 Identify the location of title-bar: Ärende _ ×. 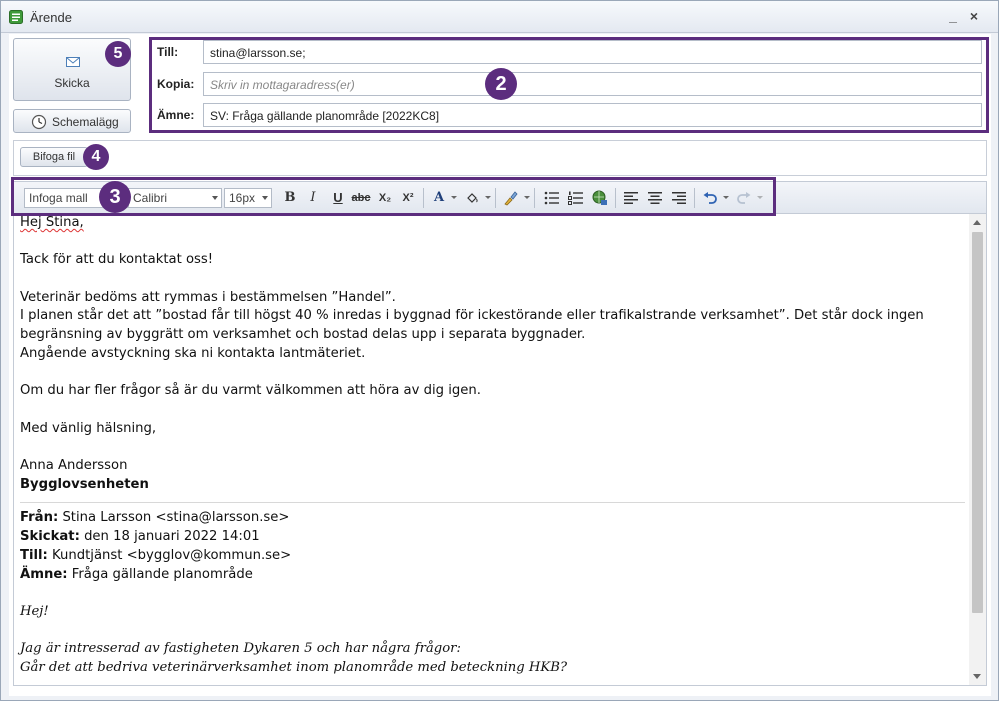
(499, 17).